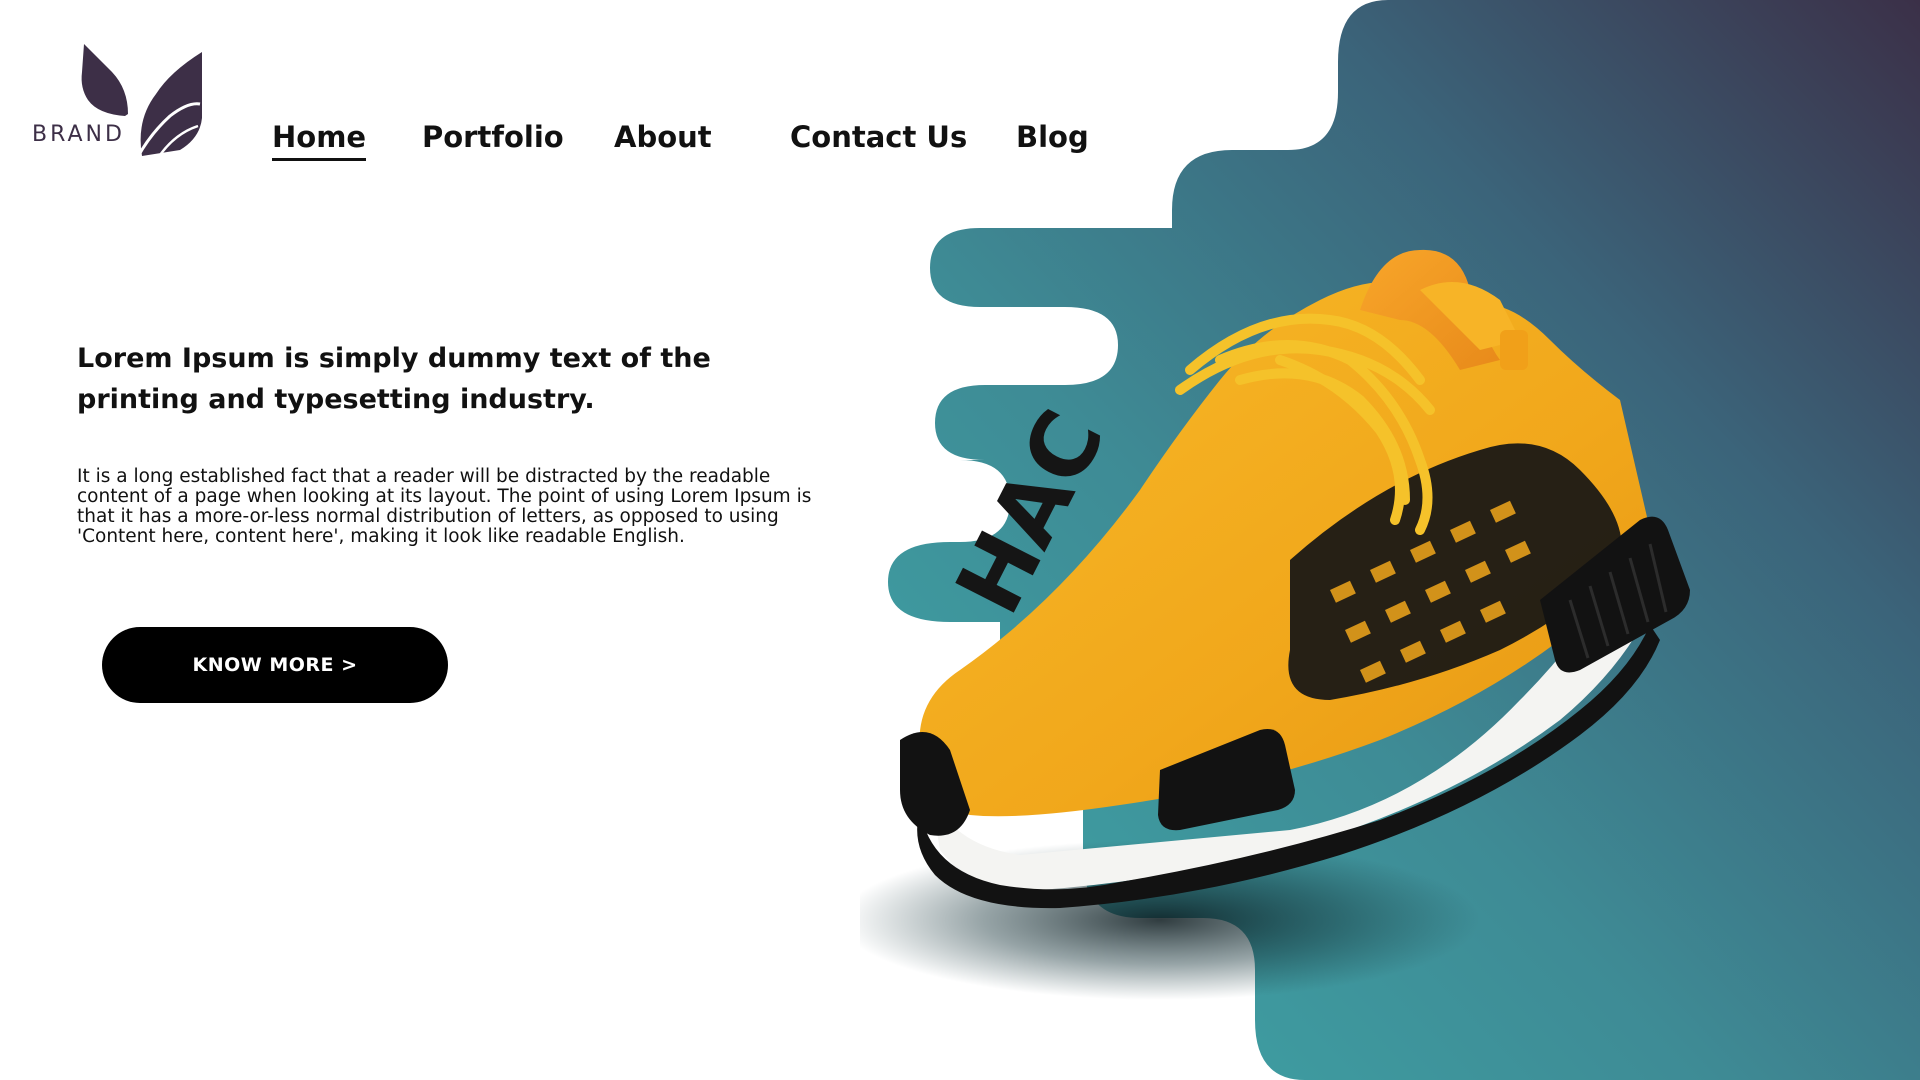  What do you see at coordinates (275, 665) in the screenshot?
I see `know-more-button: KNOW MORE >` at bounding box center [275, 665].